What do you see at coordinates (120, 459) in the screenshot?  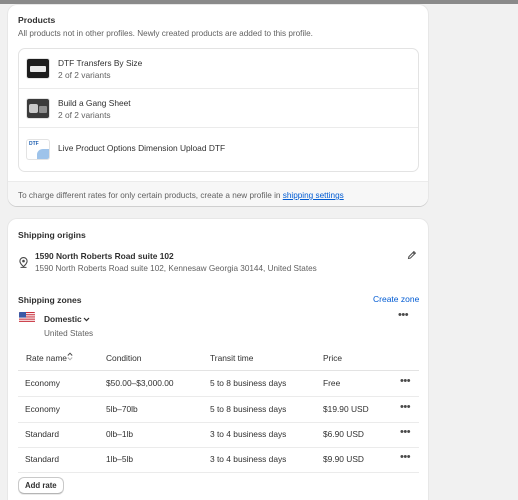 I see `rate-condition: 1lb–5lb` at bounding box center [120, 459].